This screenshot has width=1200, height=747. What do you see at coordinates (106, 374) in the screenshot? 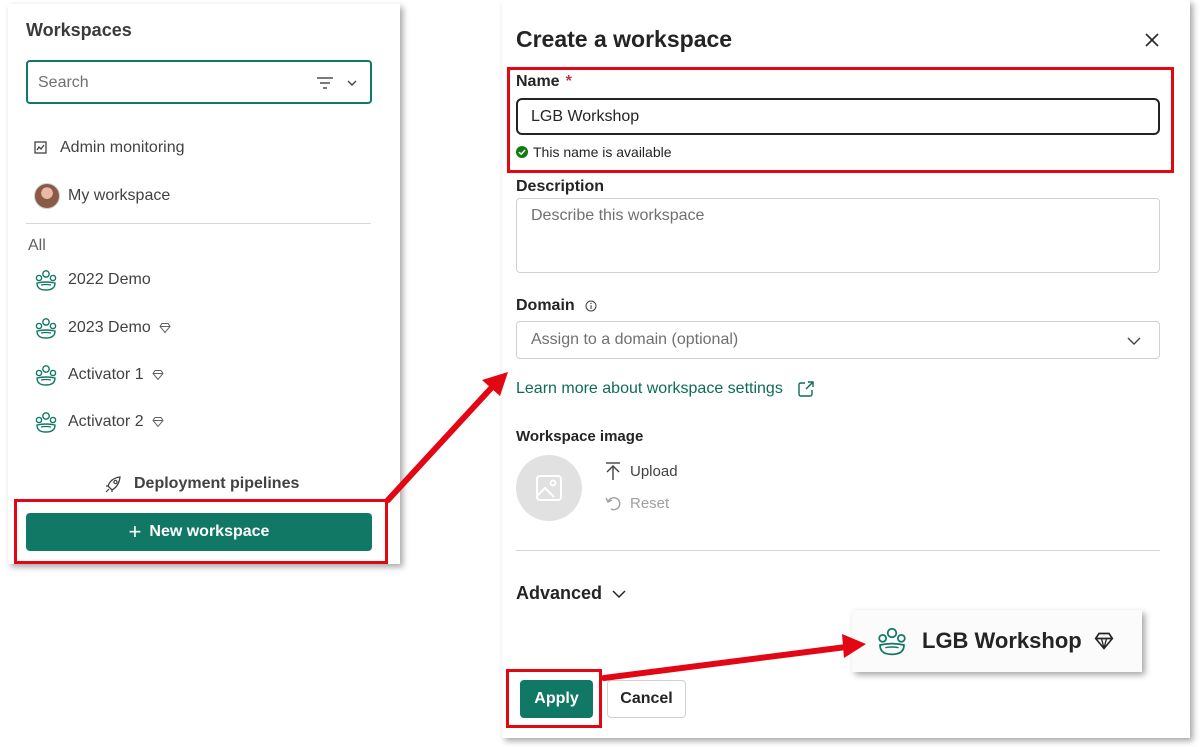
I see `workspace-item-label: Activator 1` at bounding box center [106, 374].